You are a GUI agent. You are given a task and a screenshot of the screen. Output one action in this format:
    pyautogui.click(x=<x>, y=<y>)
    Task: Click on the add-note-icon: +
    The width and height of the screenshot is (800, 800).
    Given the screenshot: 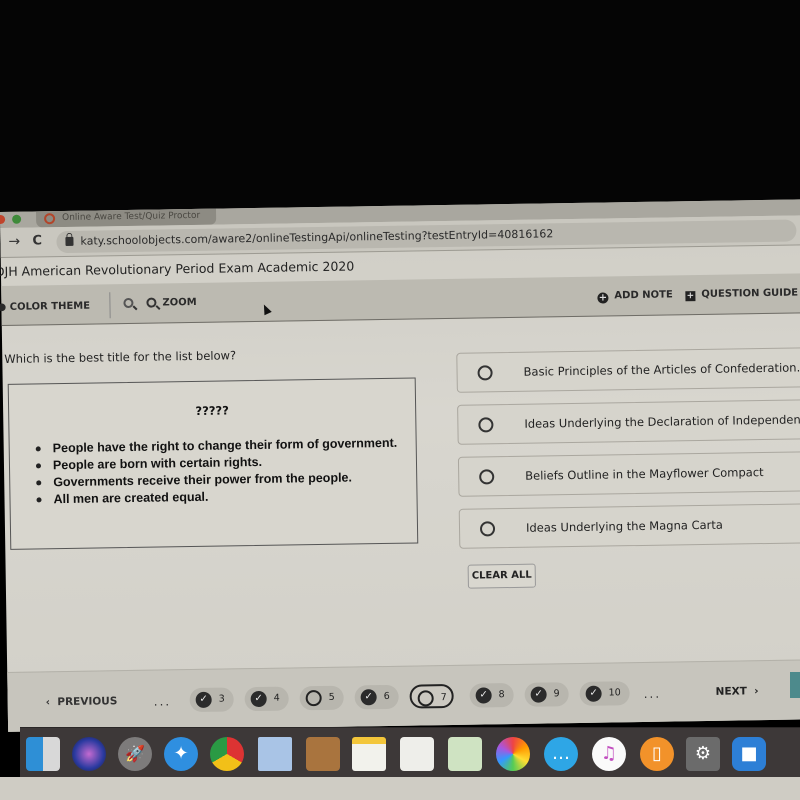 What is the action you would take?
    pyautogui.click(x=603, y=298)
    